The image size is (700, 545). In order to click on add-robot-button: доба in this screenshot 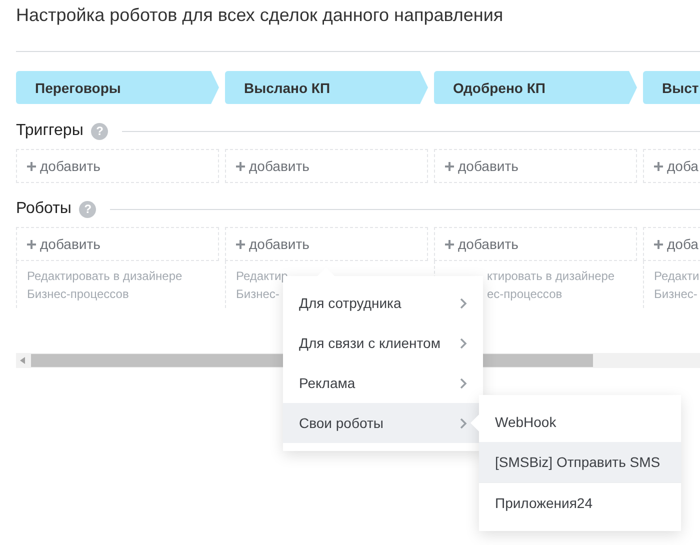, I will do `click(671, 244)`.